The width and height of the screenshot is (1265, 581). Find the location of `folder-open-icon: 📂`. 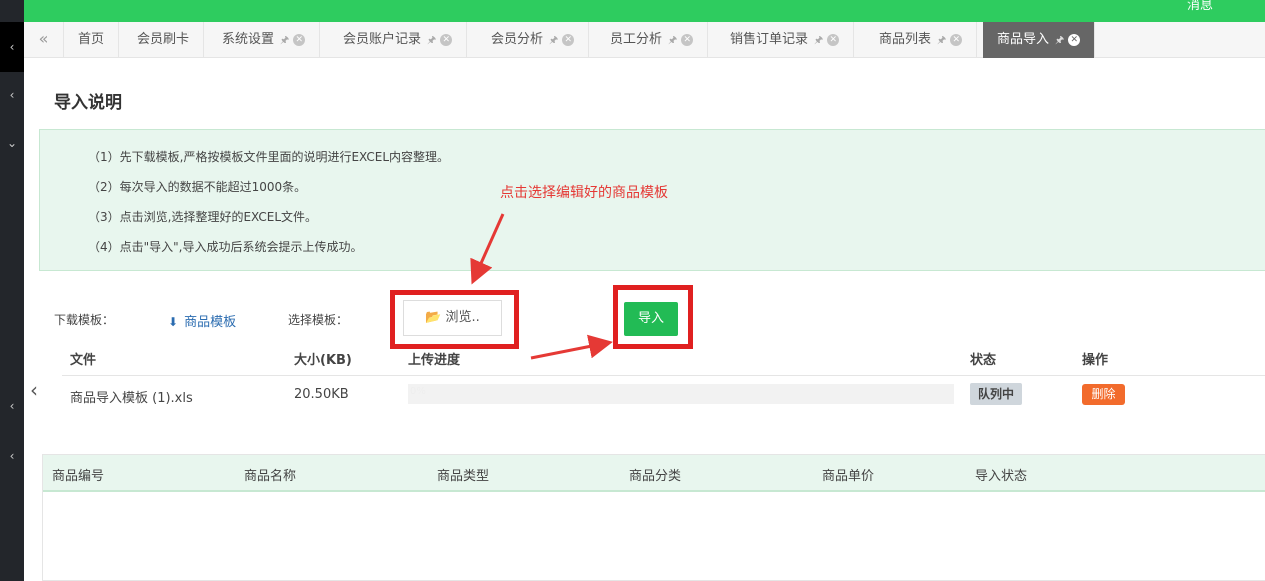

folder-open-icon: 📂 is located at coordinates (433, 317).